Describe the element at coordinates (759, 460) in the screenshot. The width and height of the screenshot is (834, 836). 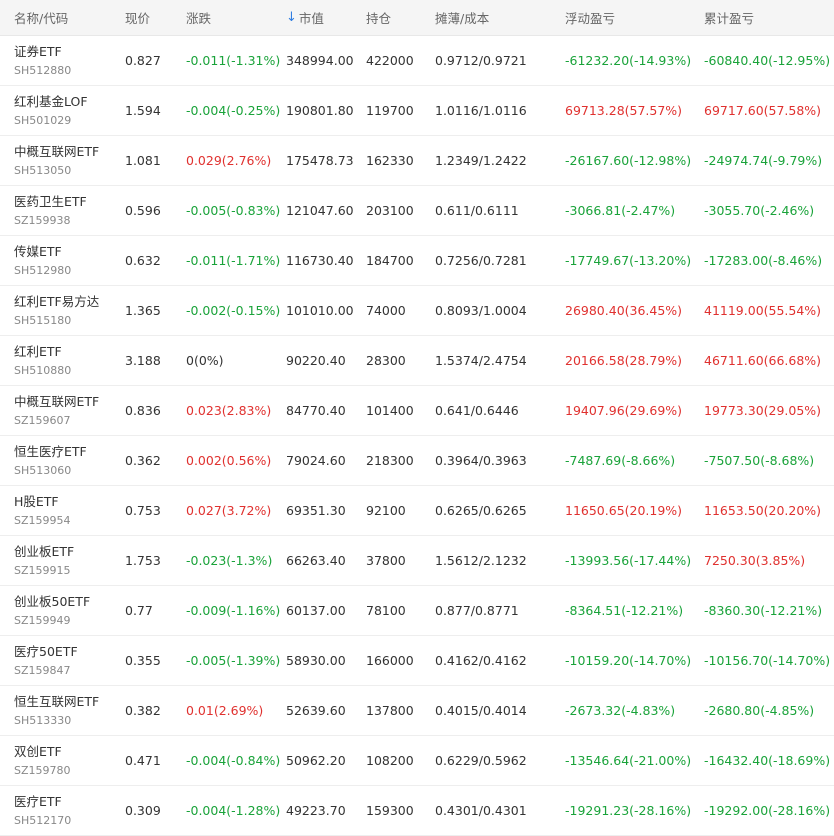
I see `cumulative-pl-cell: -7507.50(-8.68%)` at that location.